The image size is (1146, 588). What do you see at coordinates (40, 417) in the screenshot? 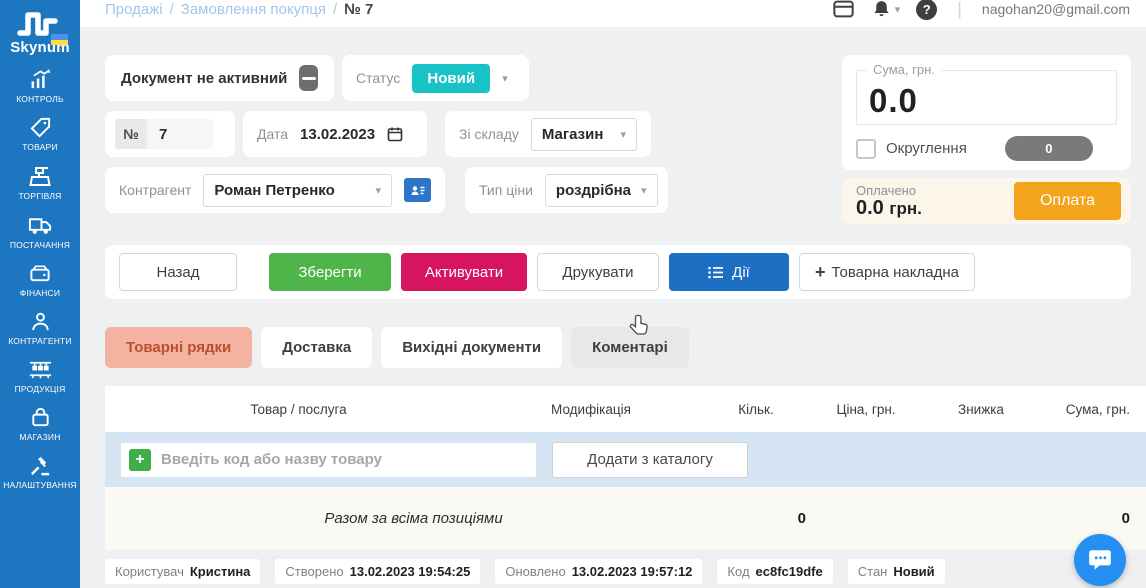
I see `shop-bag-icon` at bounding box center [40, 417].